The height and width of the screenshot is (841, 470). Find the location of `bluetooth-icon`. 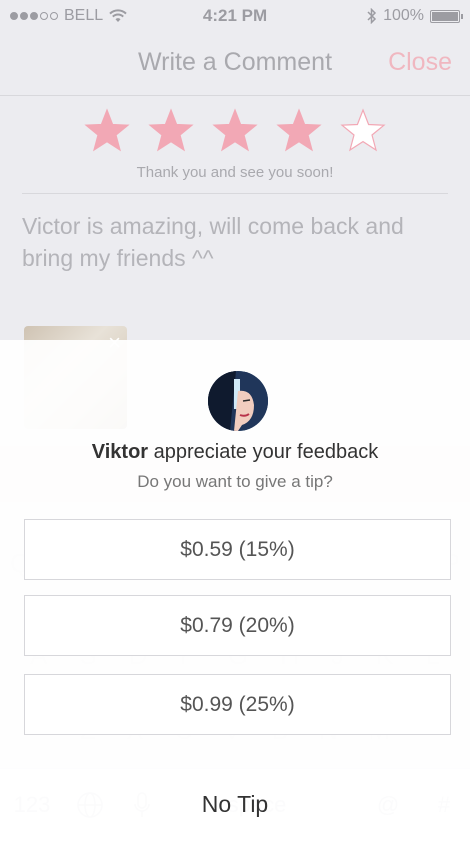

bluetooth-icon is located at coordinates (372, 16).